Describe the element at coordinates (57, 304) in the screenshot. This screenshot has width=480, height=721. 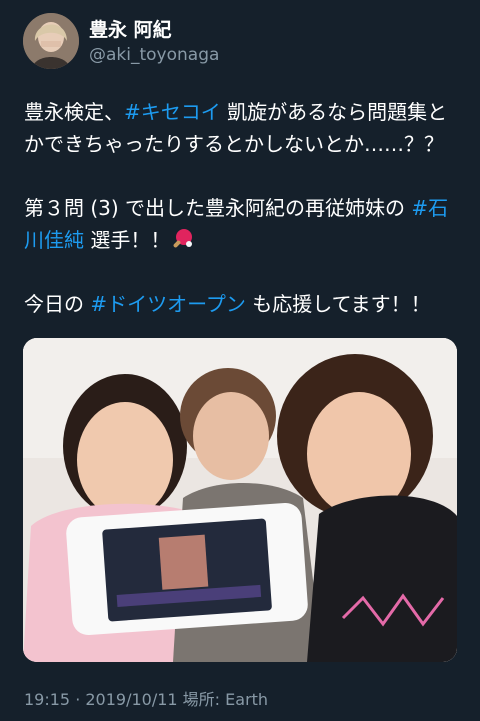
I see `text-segment: 今日の` at that location.